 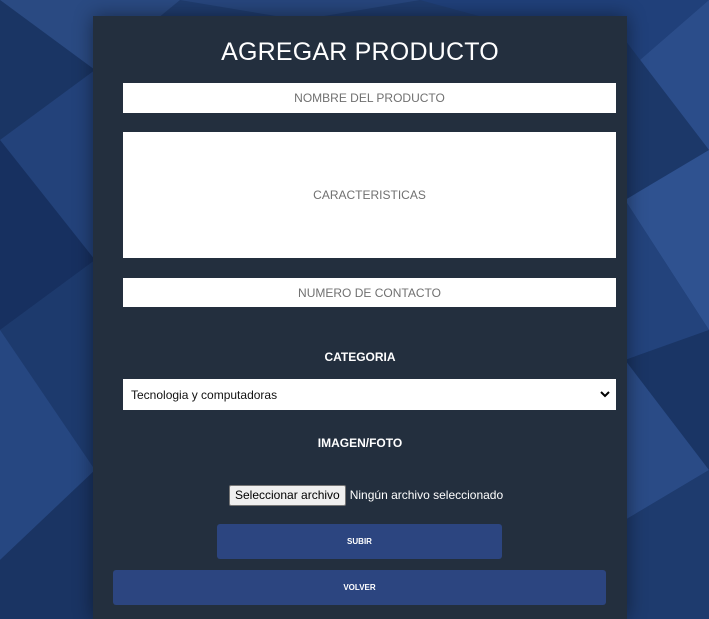 I want to click on page-title: AGREGAR PRODUCTO, so click(x=360, y=52).